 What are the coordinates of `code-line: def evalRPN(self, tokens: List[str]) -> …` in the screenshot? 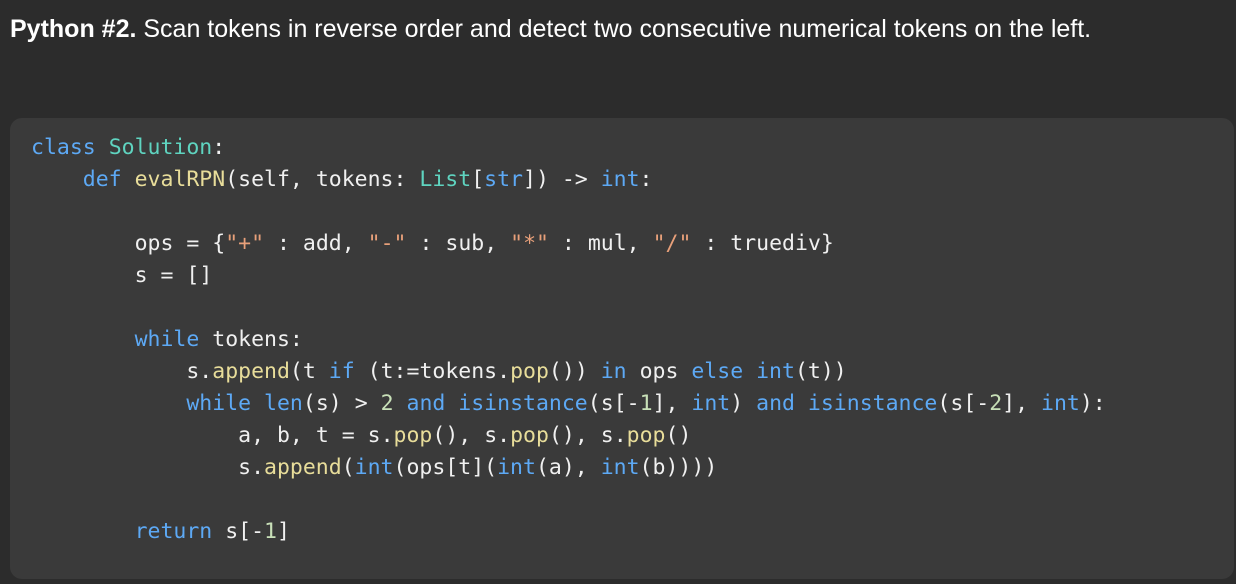 It's located at (367, 179).